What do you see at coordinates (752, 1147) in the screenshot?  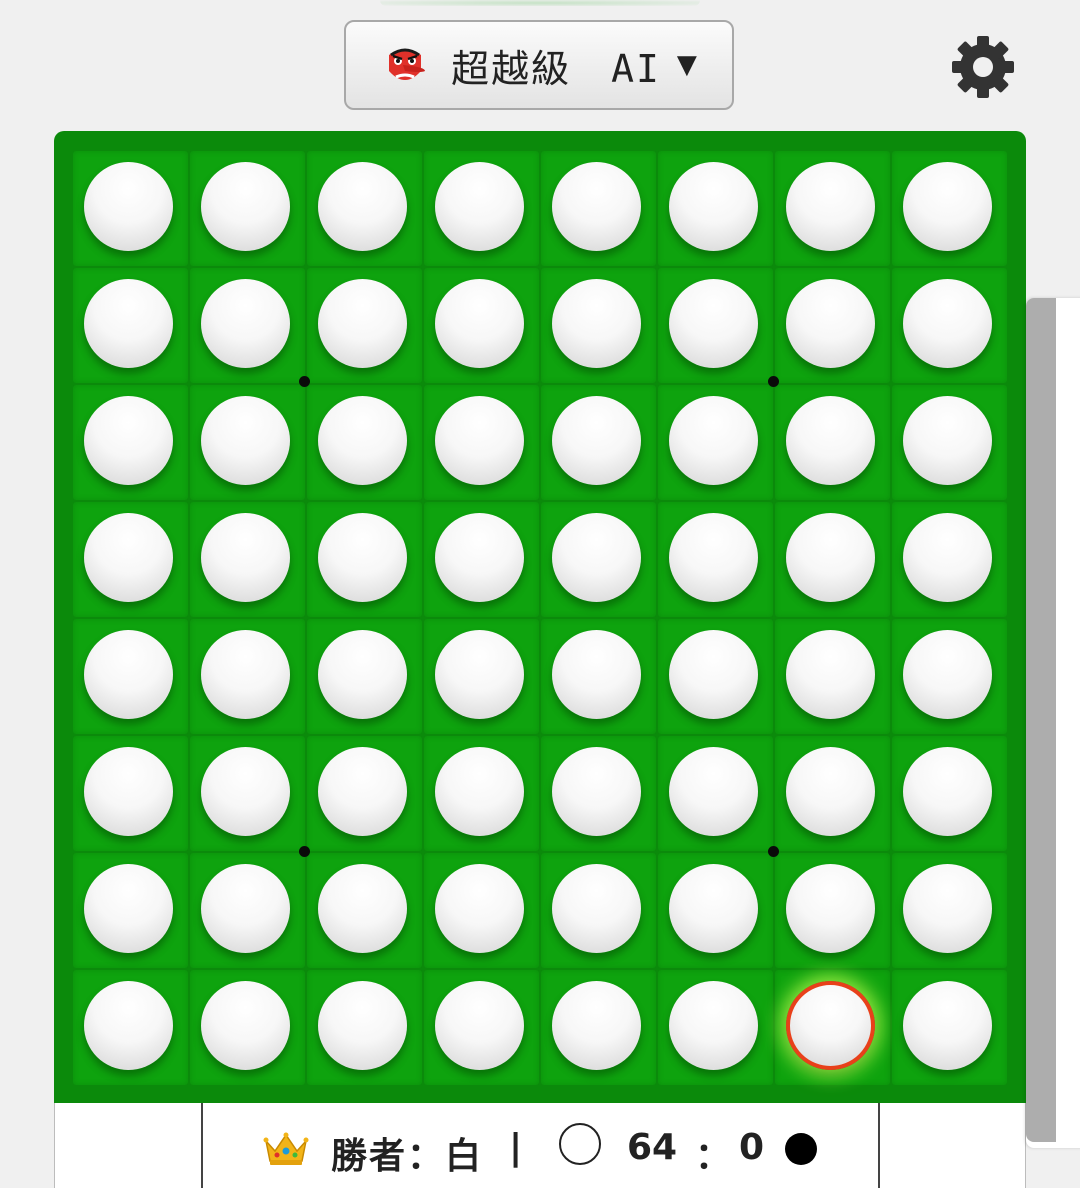 I see `black-score: 0` at bounding box center [752, 1147].